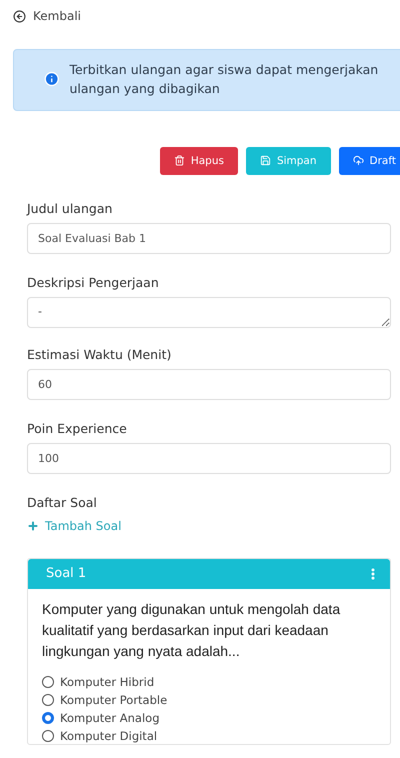 This screenshot has height=758, width=400. I want to click on input-field: 100, so click(209, 458).